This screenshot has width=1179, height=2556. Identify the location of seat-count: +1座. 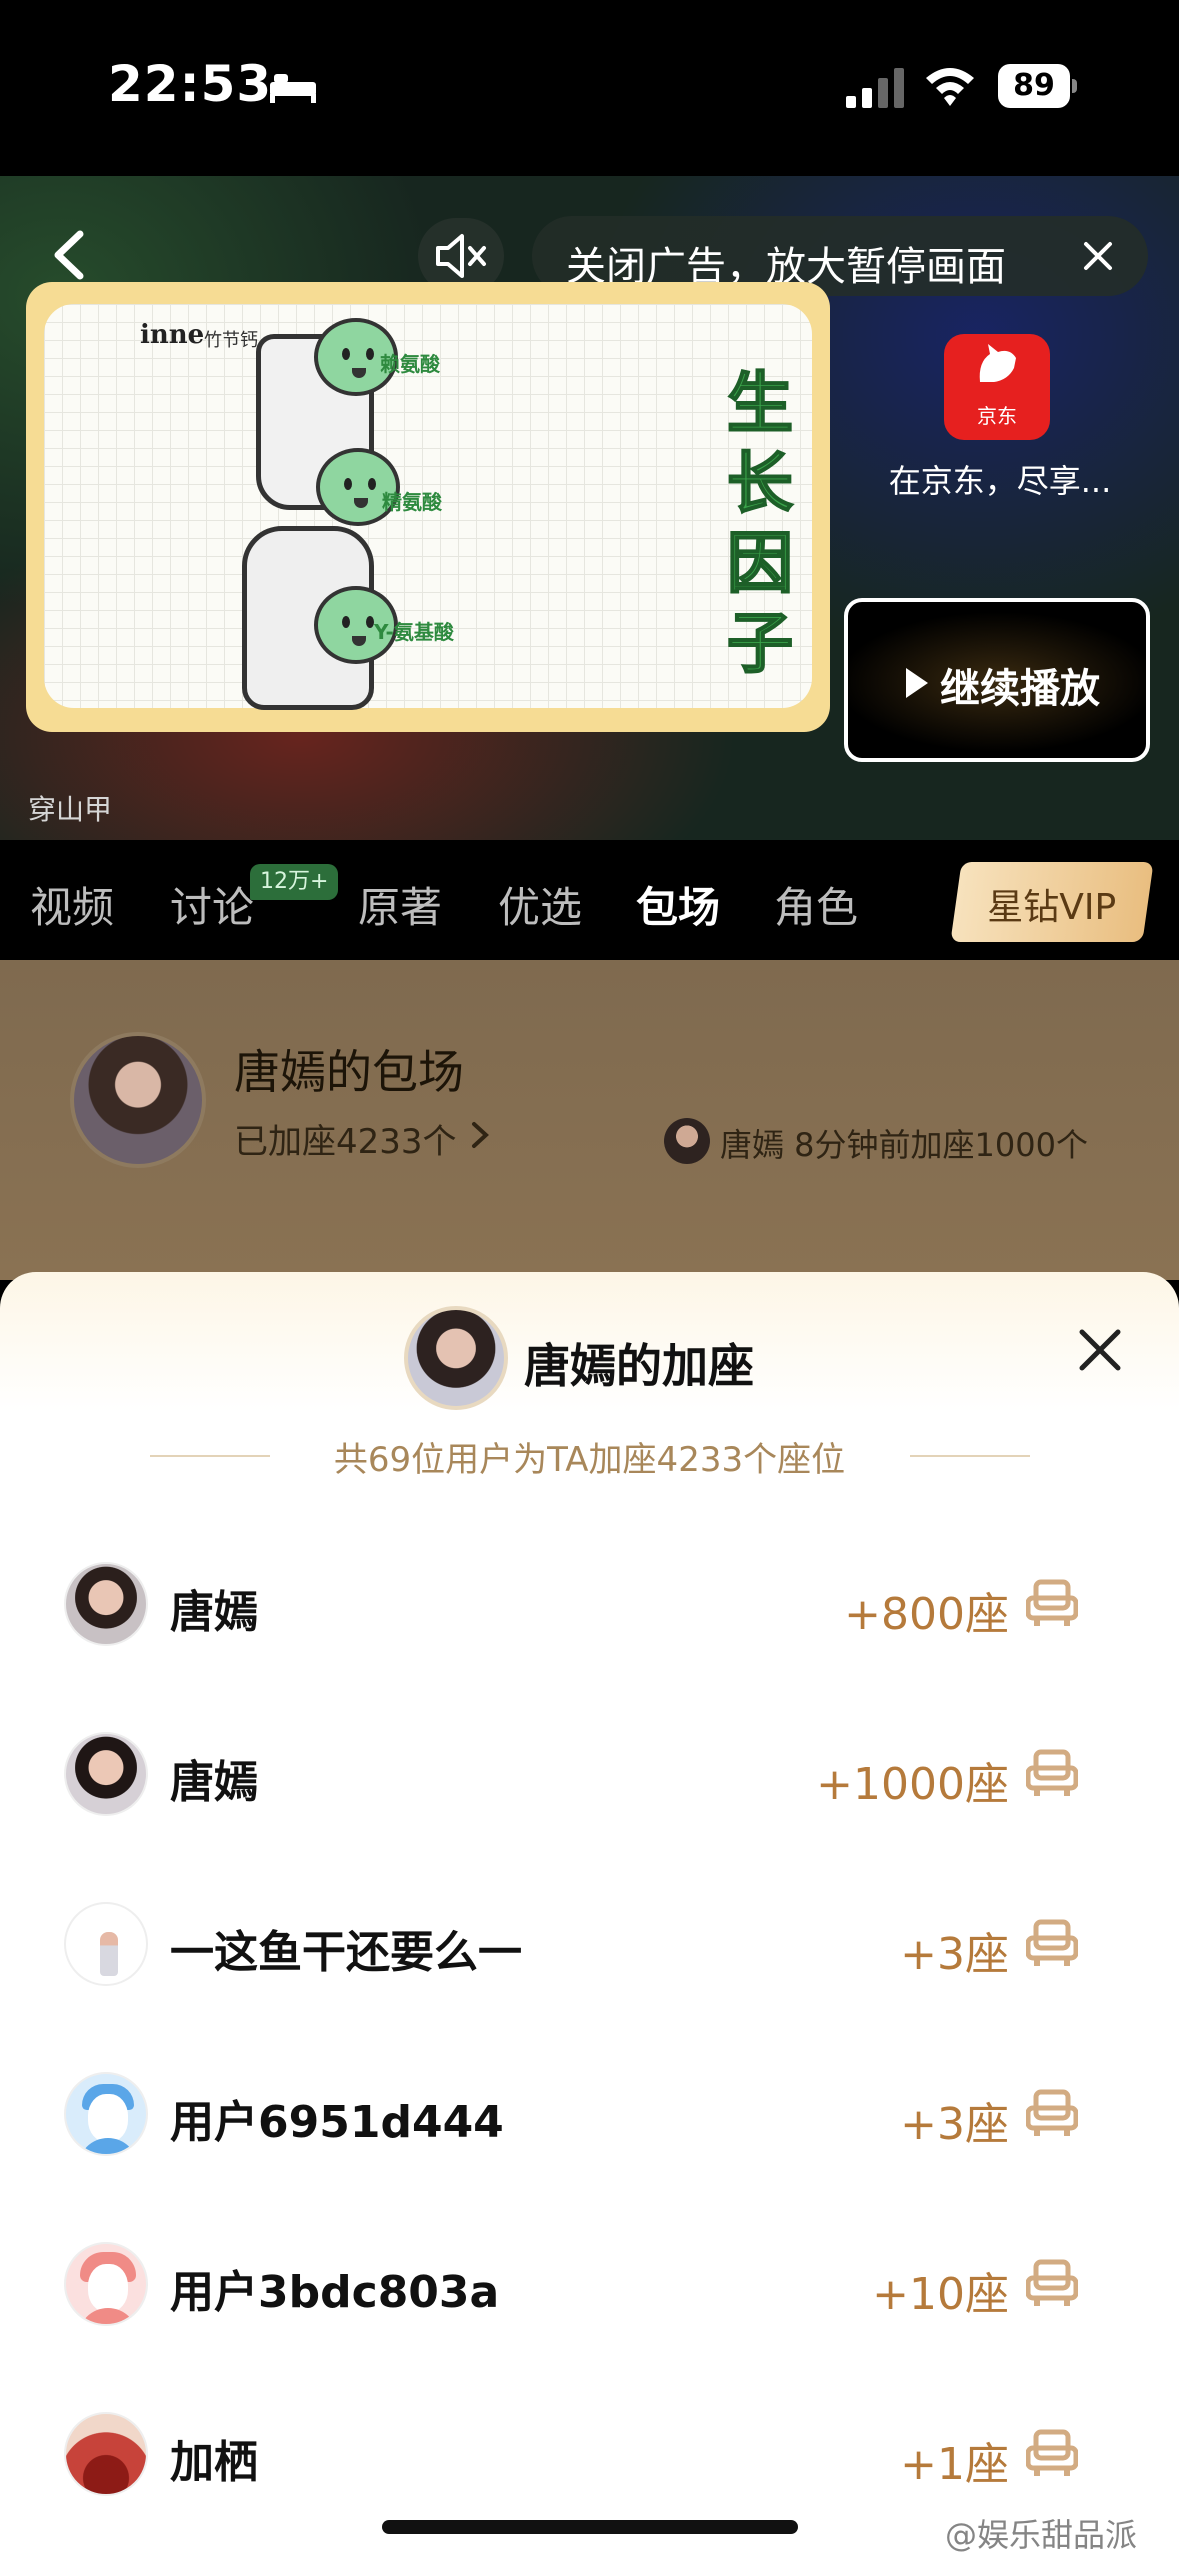
(954, 2464).